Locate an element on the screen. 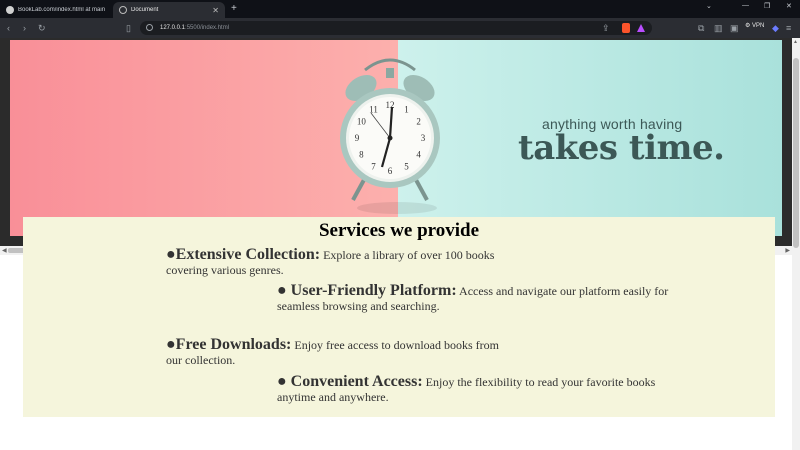  service-heading: ●Free Downloads: is located at coordinates (229, 344).